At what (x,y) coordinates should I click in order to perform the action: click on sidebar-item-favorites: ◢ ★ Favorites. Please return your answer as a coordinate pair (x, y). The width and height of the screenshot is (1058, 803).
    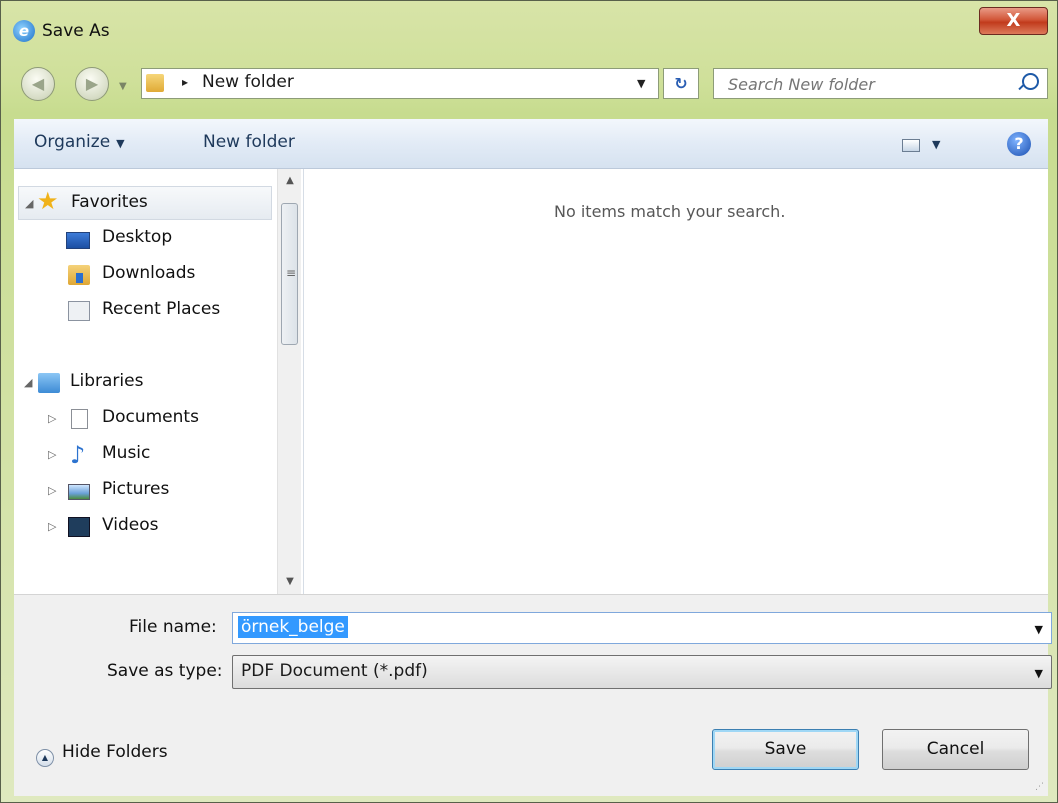
    Looking at the image, I should click on (145, 203).